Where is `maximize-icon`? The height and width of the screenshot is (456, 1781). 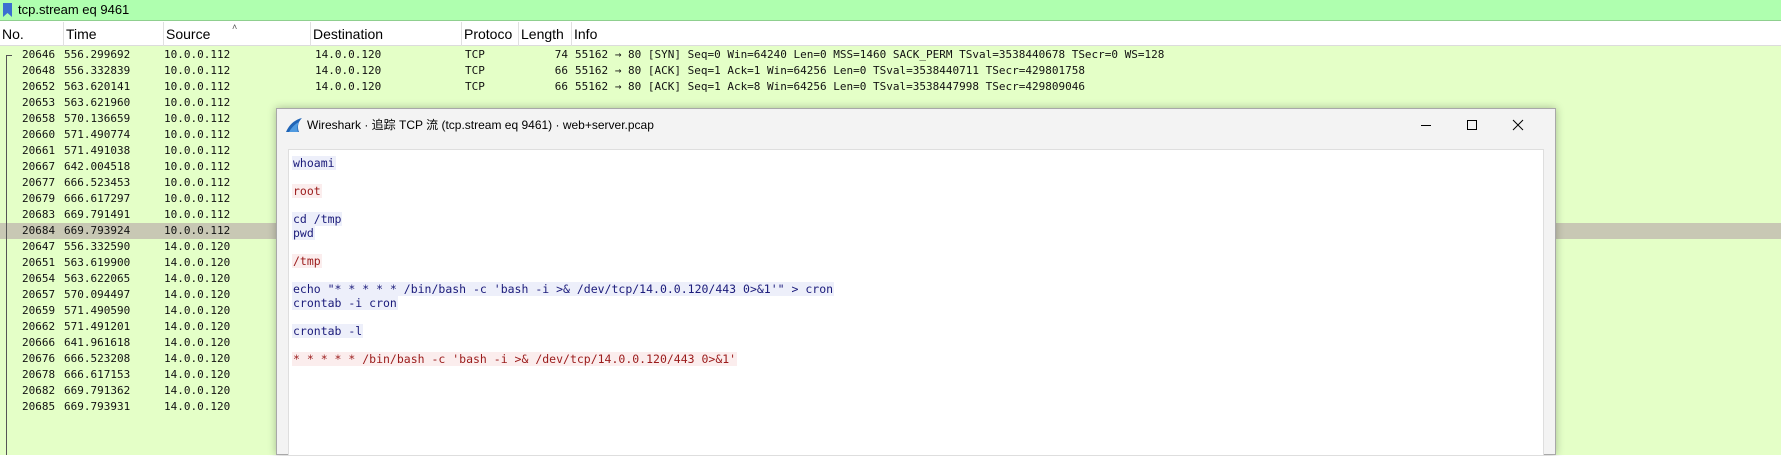
maximize-icon is located at coordinates (1472, 125).